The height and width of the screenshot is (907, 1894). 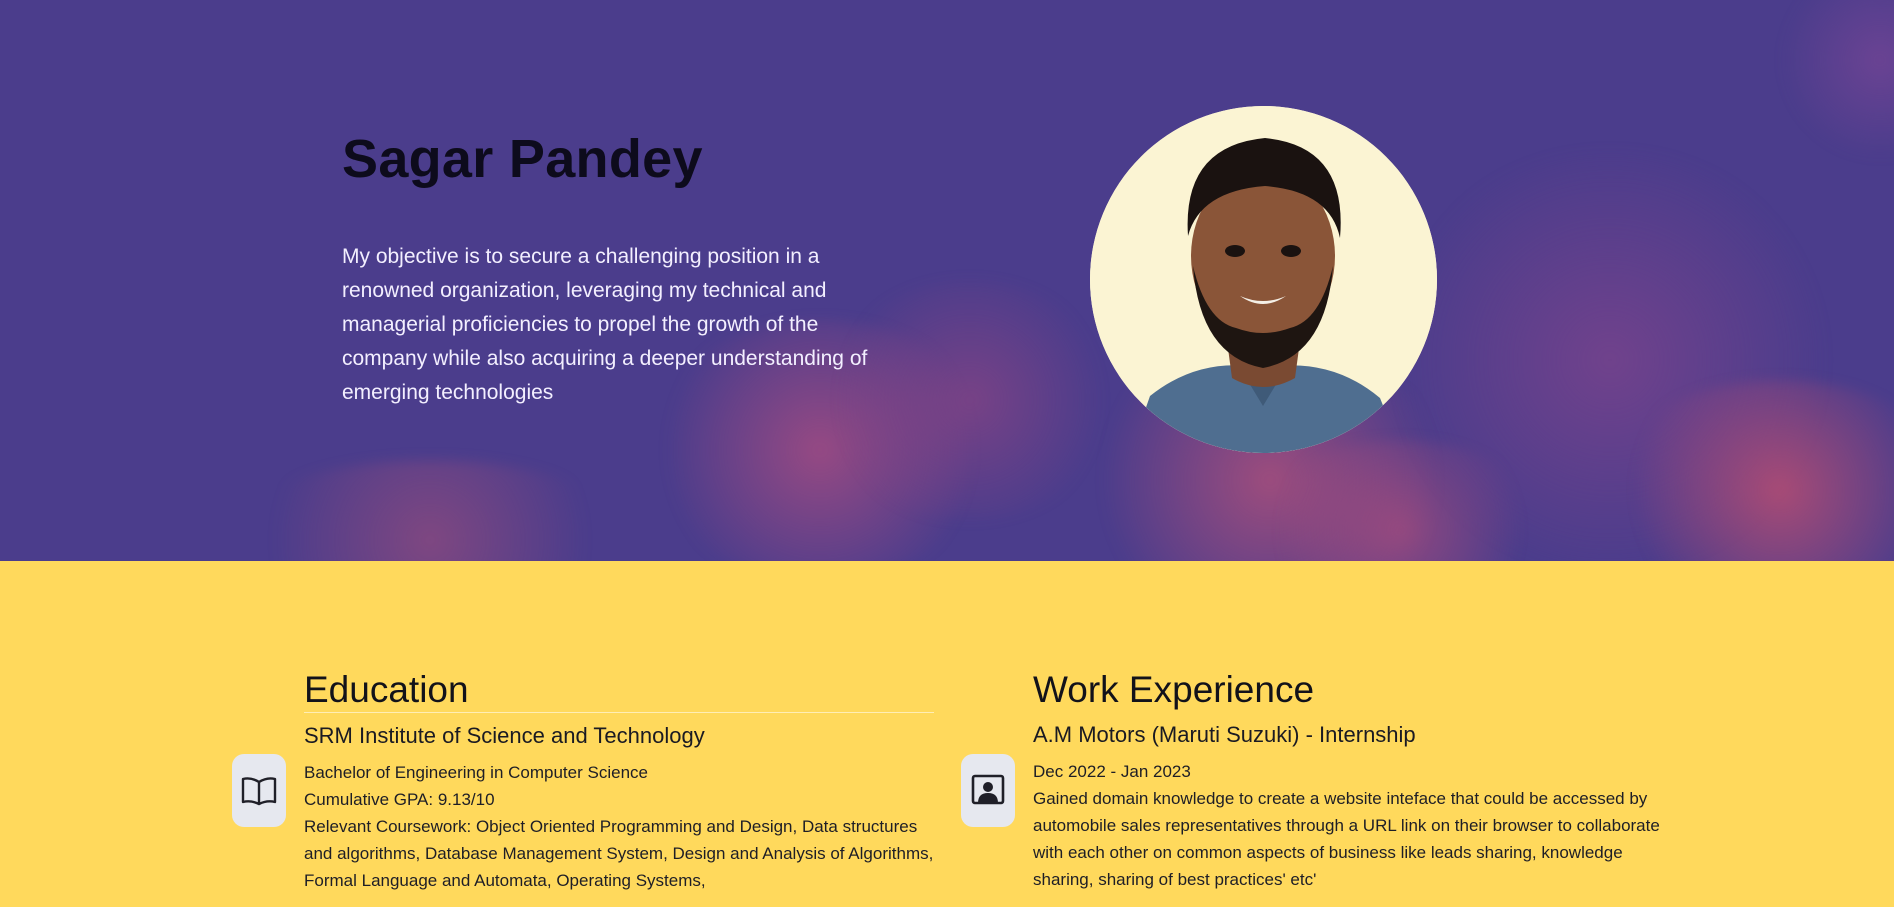 What do you see at coordinates (522, 159) in the screenshot?
I see `profile-name: Sagar Pandey` at bounding box center [522, 159].